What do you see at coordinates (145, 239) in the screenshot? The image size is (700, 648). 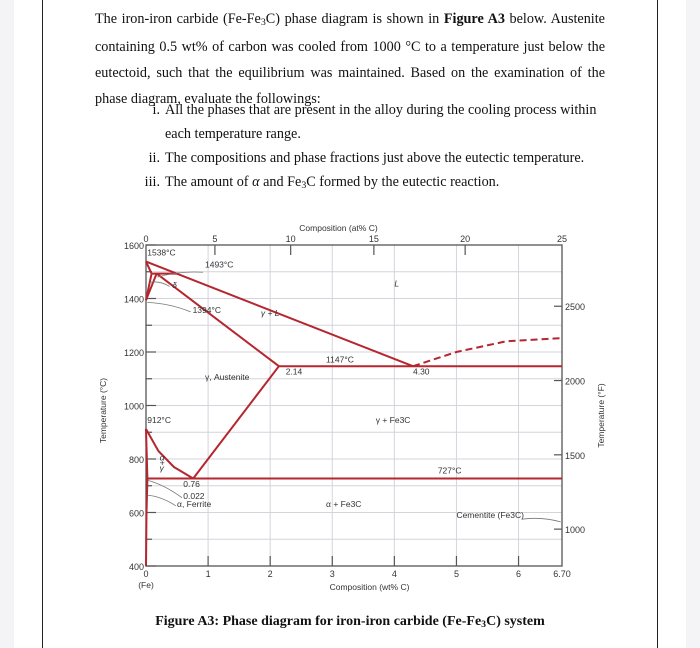 I see `x2-tick-label: 0` at bounding box center [145, 239].